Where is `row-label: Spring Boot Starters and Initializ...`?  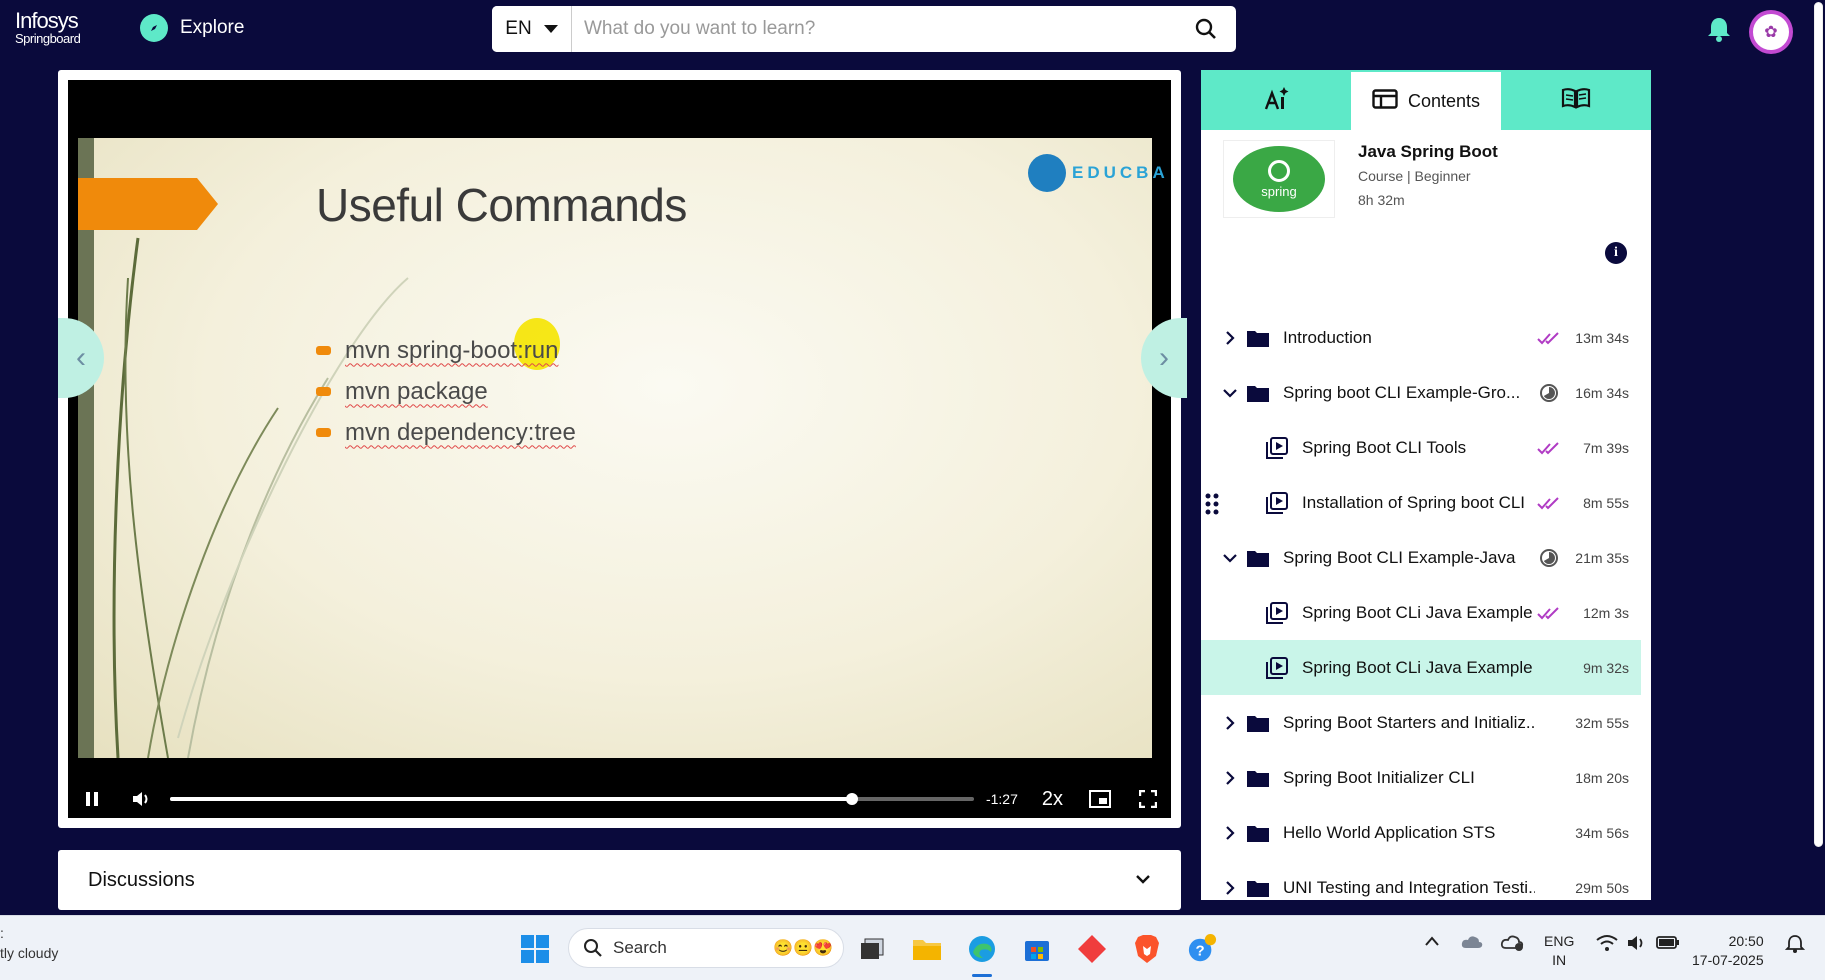 row-label: Spring Boot Starters and Initializ... is located at coordinates (1409, 722).